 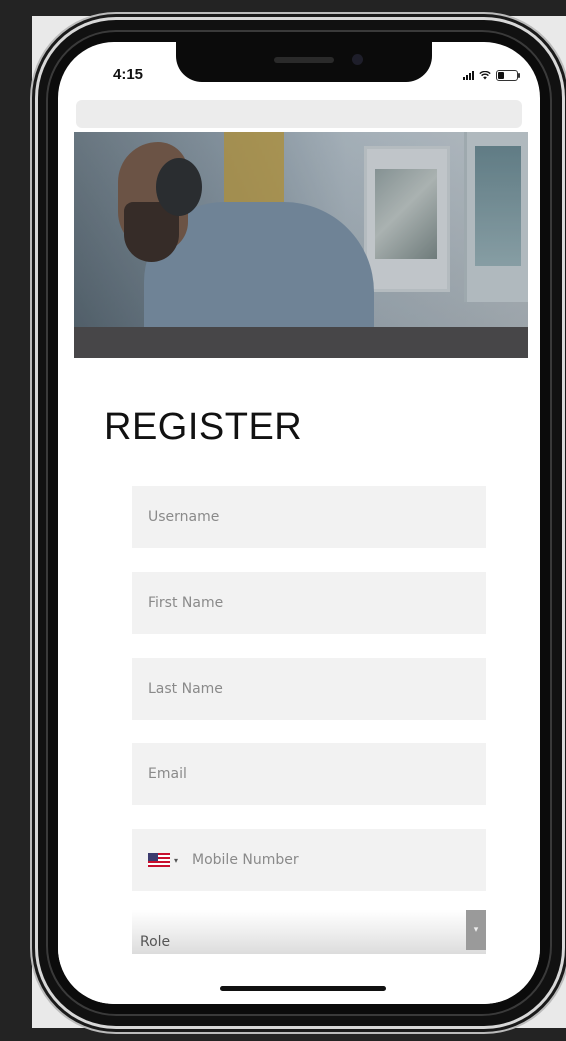 I want to click on select-arrow-icon: ▾, so click(x=476, y=930).